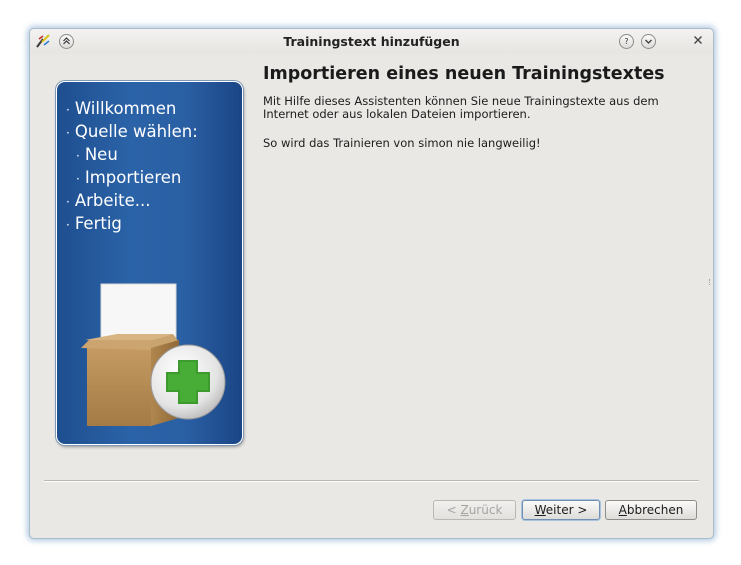 This screenshot has height=565, width=741. I want to click on close-icon, so click(698, 40).